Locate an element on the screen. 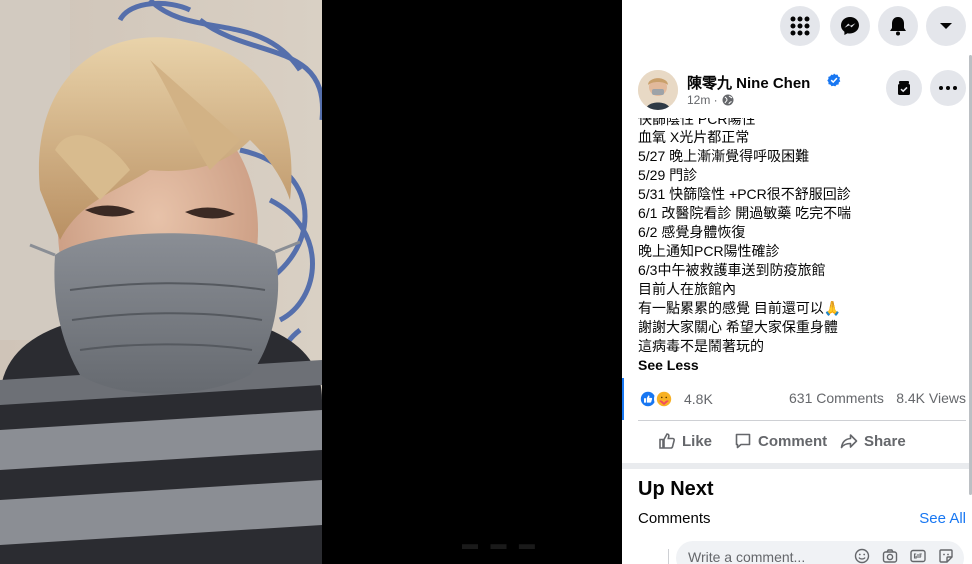 The height and width of the screenshot is (564, 972). comment-button: Comment is located at coordinates (780, 441).